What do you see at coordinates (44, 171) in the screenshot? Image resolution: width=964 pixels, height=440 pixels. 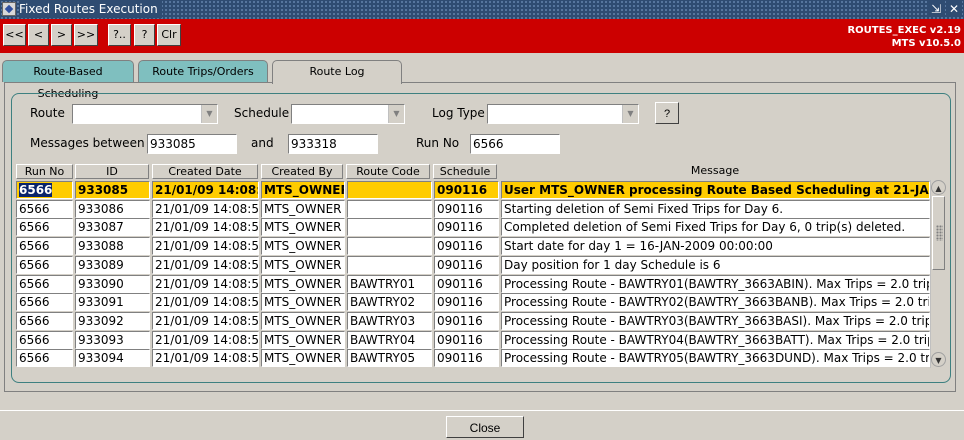 I see `column-header-run-no: Run No` at bounding box center [44, 171].